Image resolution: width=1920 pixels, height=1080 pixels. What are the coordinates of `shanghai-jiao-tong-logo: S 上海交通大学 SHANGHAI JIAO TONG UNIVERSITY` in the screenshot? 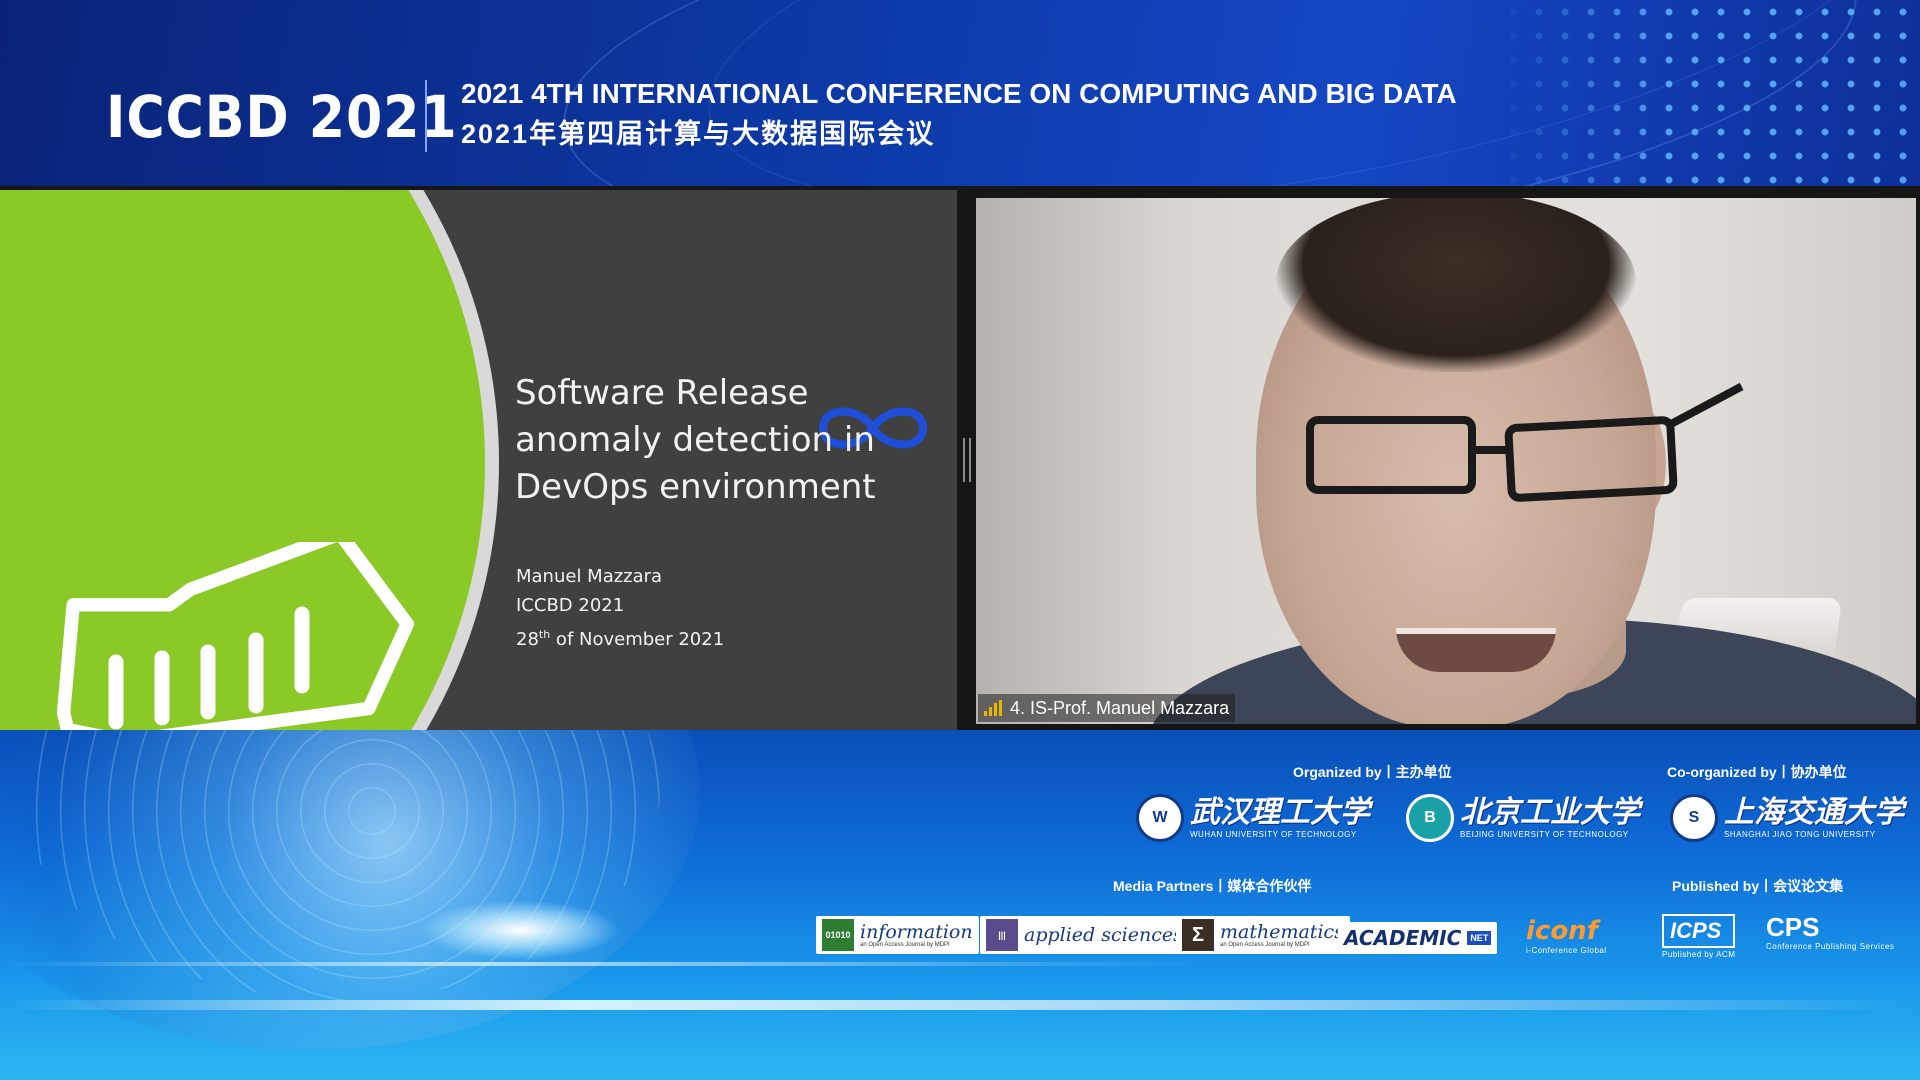 It's located at (1787, 818).